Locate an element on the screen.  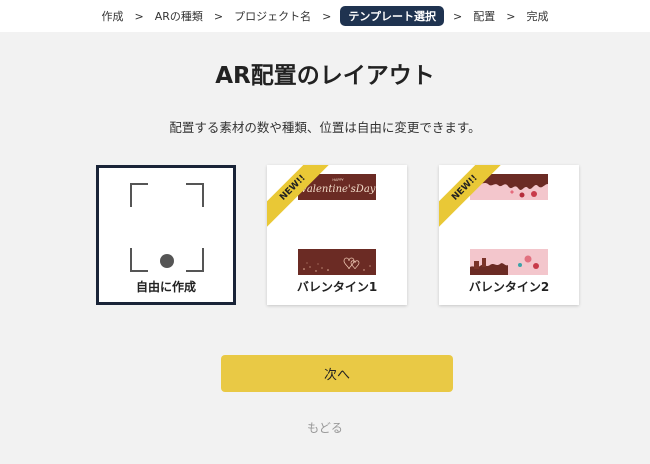
back-link: もどる is located at coordinates (325, 427).